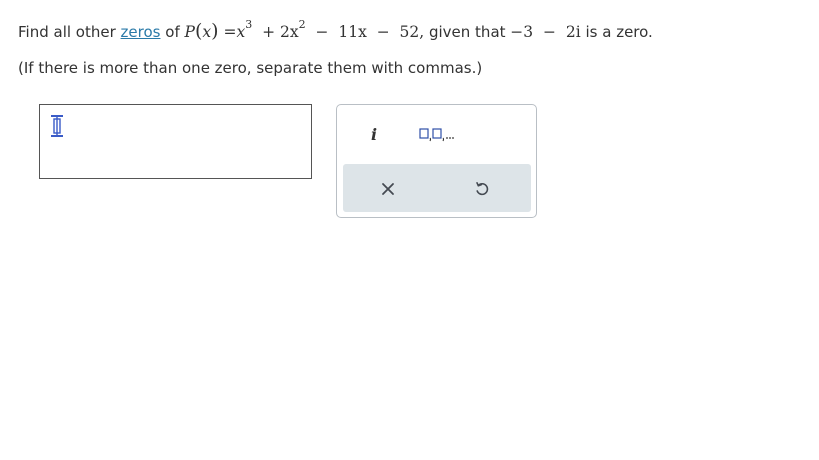 This screenshot has width=819, height=460. I want to click on toolbar-bottom-row, so click(437, 188).